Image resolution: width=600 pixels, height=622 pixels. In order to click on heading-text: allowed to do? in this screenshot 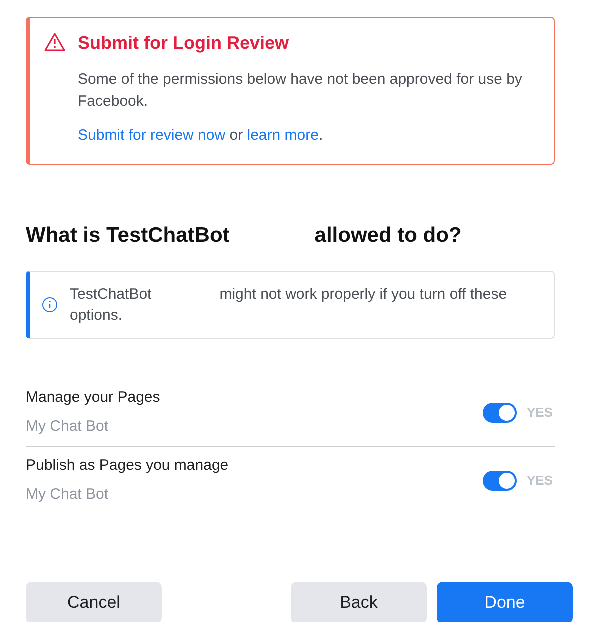, I will do `click(388, 235)`.